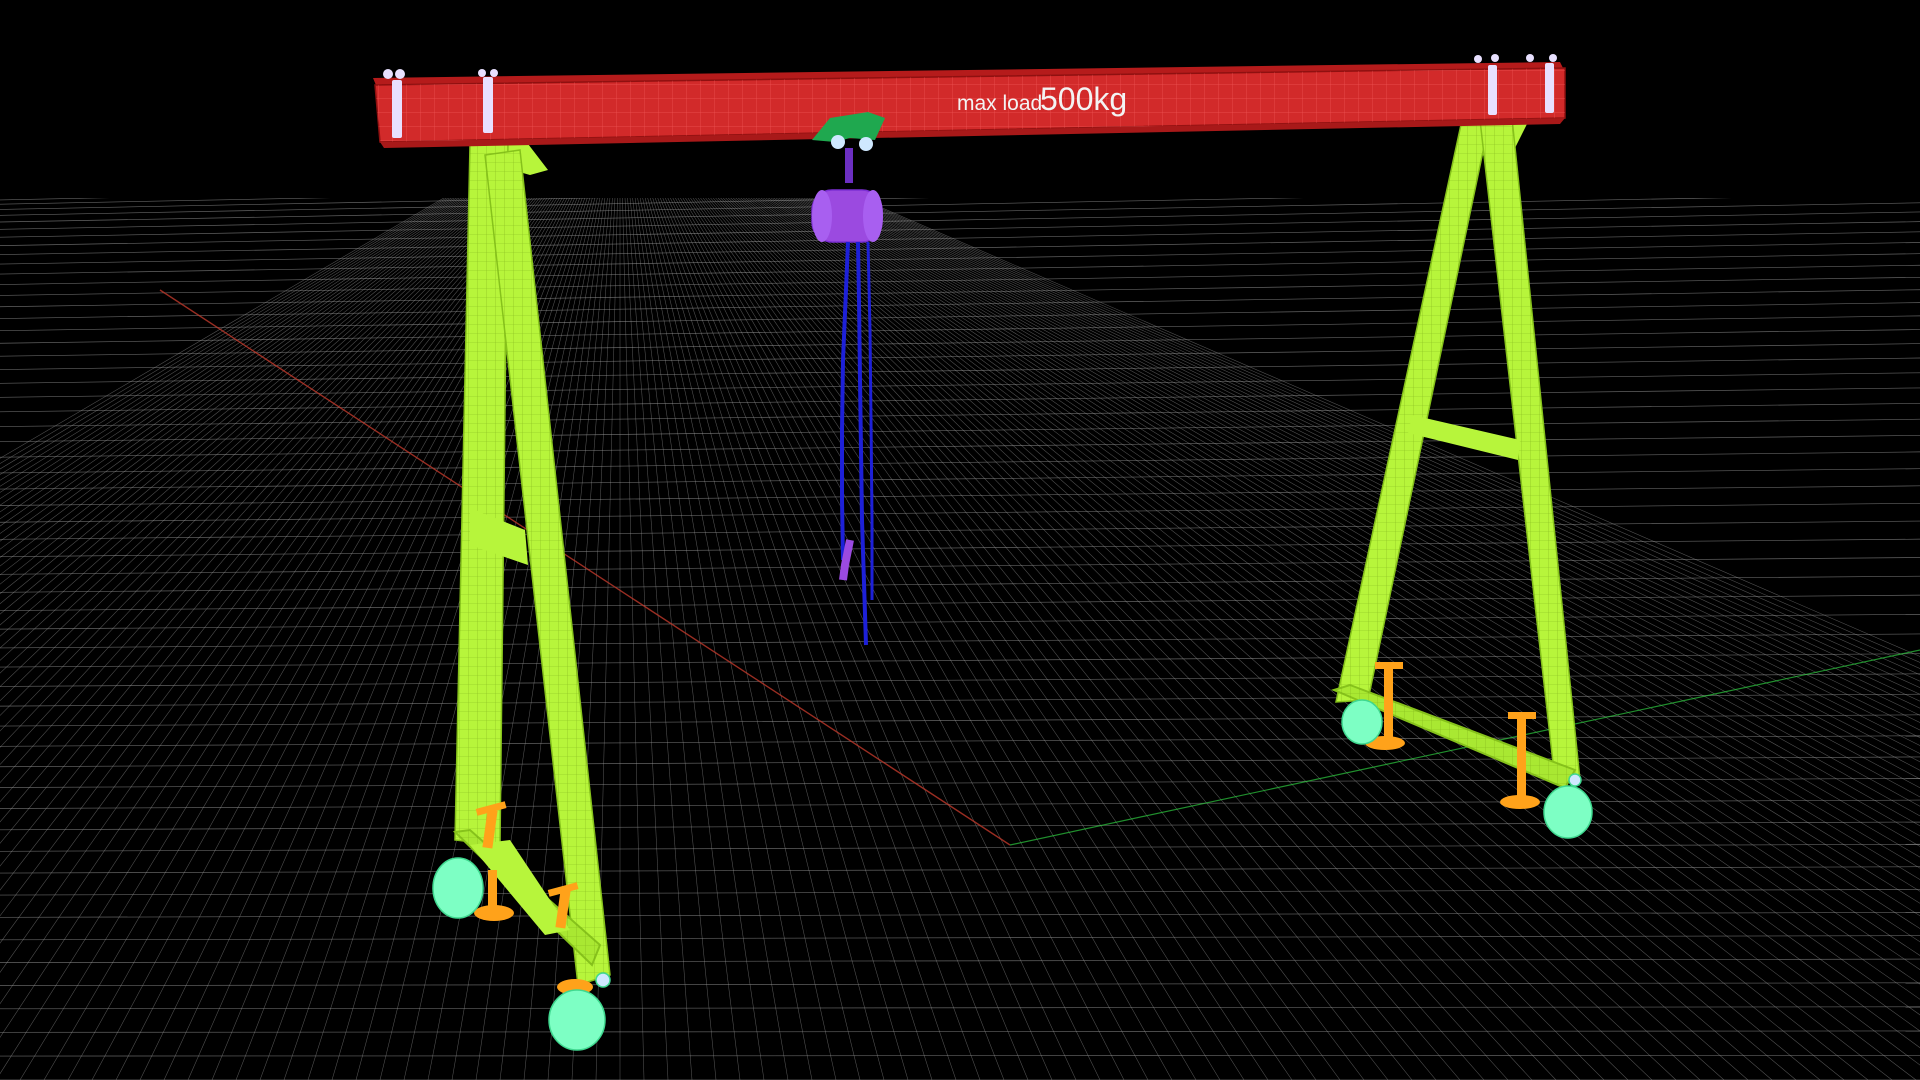 The height and width of the screenshot is (1080, 1920). Describe the element at coordinates (999, 103) in the screenshot. I see `max-load-text: max load` at that location.